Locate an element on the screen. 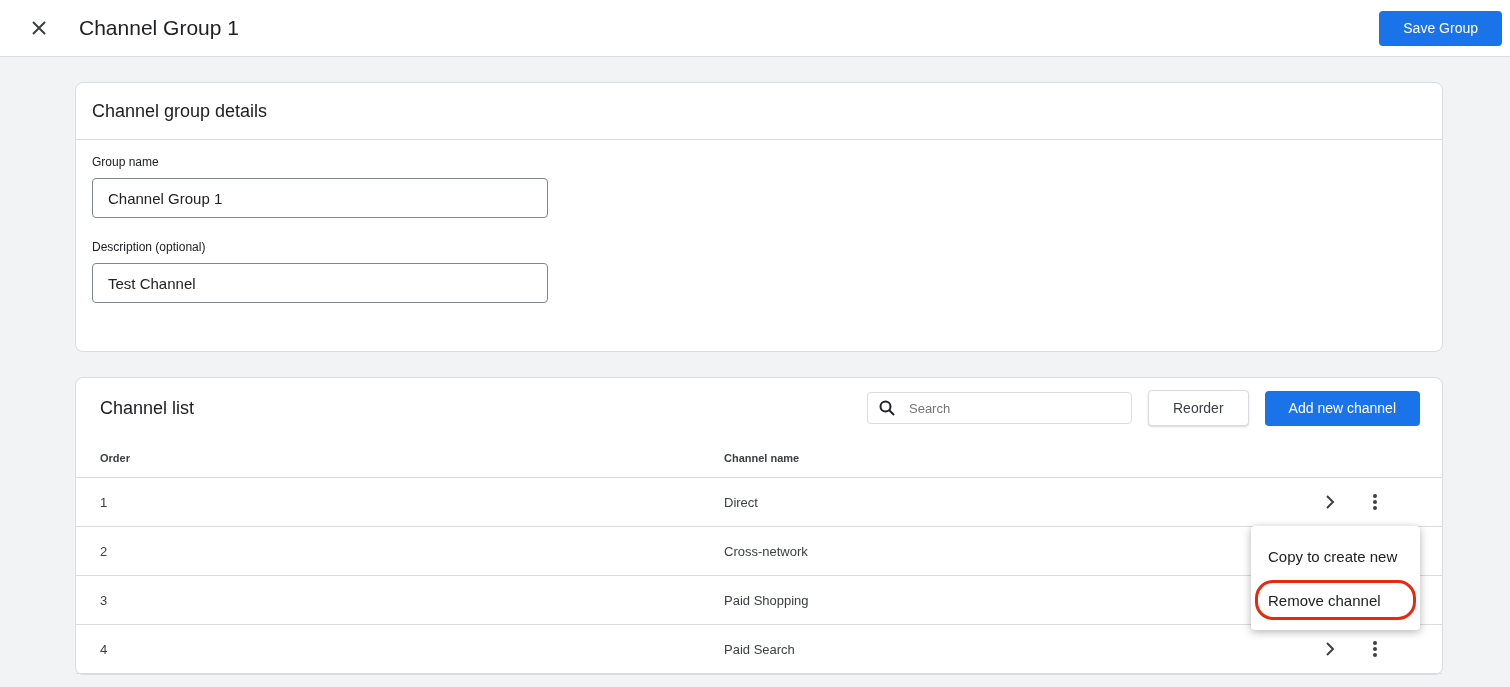  column-header: Channel name is located at coordinates (762, 457).